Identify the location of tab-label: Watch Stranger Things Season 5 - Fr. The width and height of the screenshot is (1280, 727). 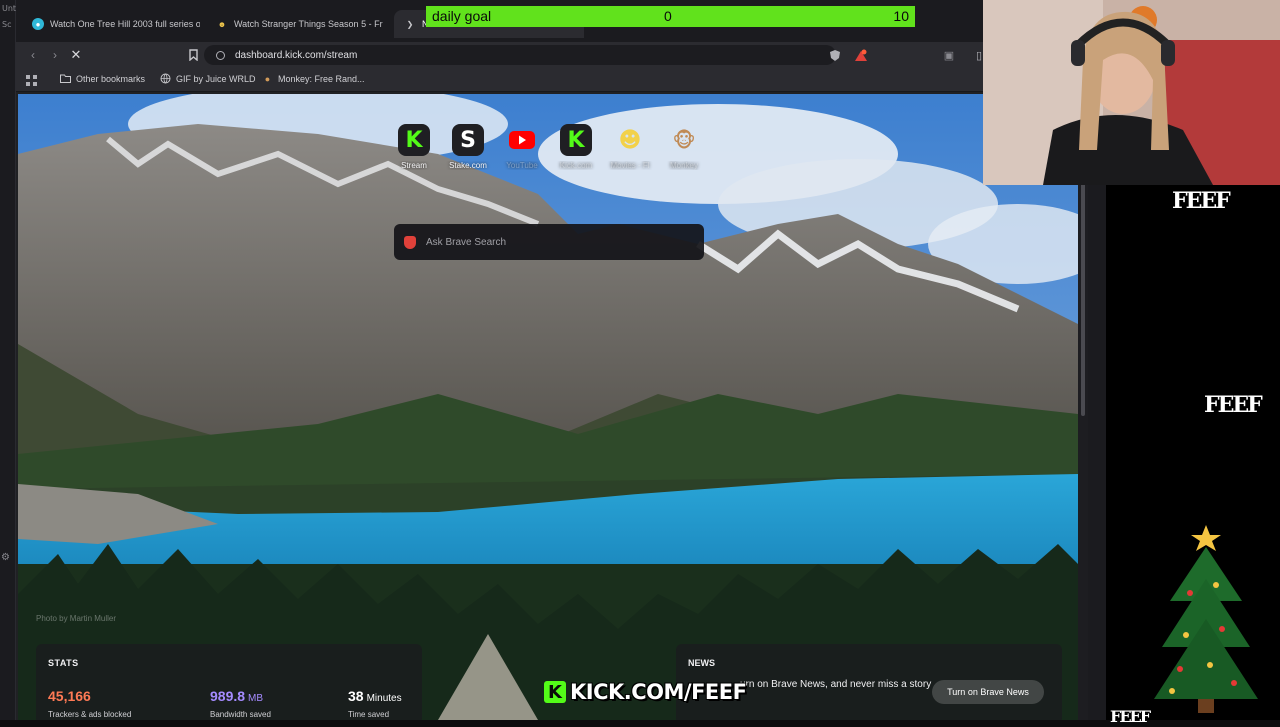
(308, 24).